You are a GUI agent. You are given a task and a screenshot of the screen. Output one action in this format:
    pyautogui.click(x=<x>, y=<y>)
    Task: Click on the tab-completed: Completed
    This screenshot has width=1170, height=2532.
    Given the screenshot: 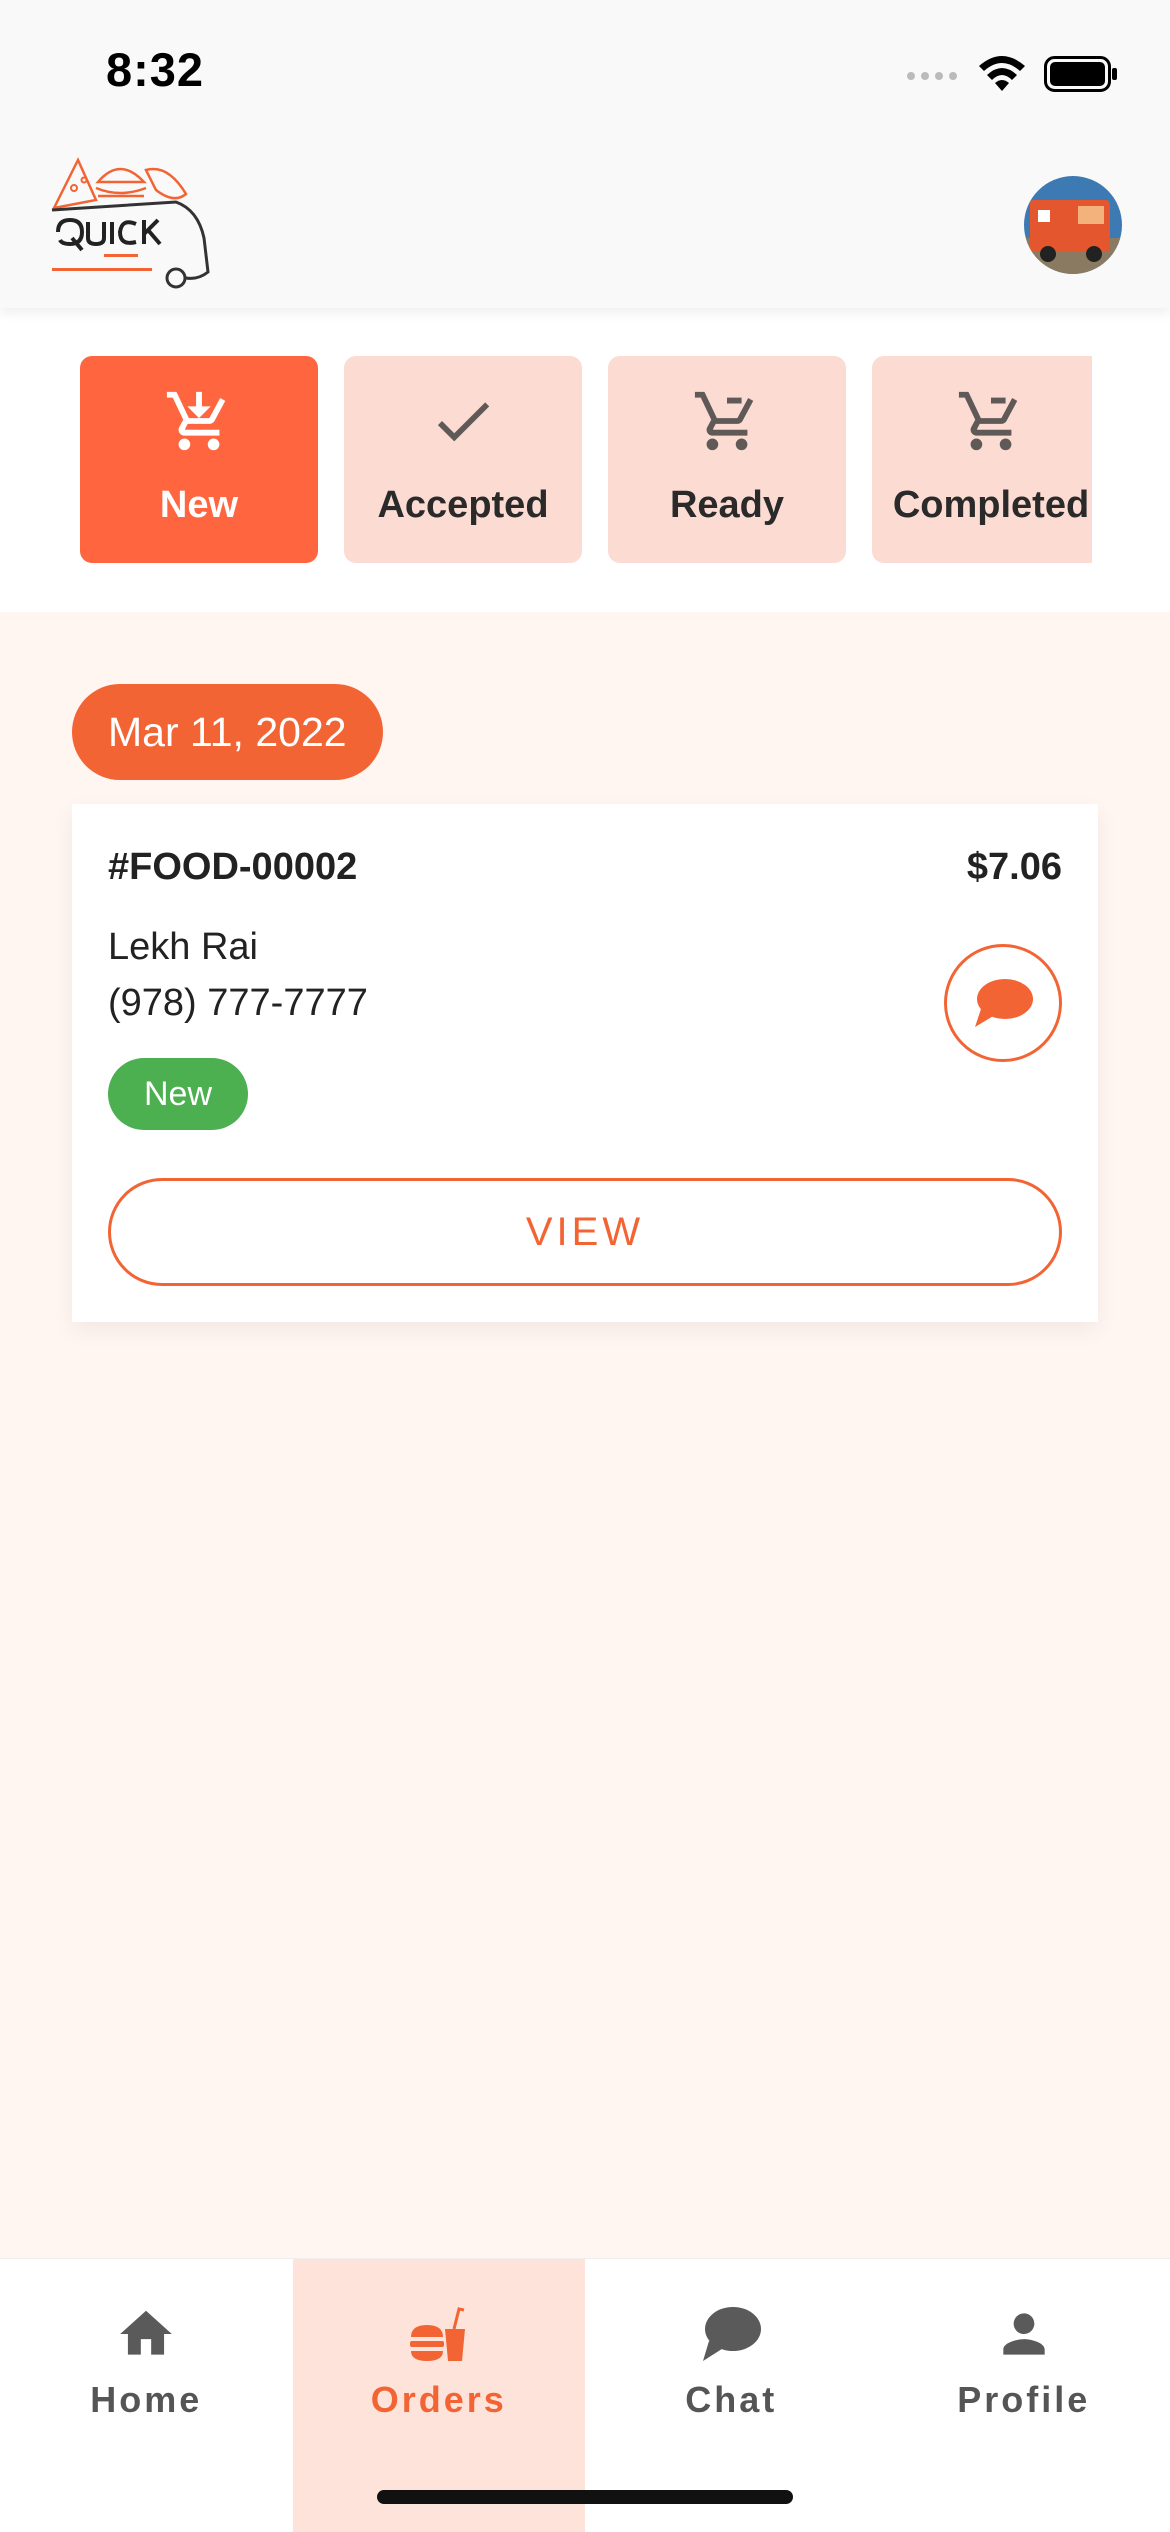 What is the action you would take?
    pyautogui.click(x=982, y=459)
    